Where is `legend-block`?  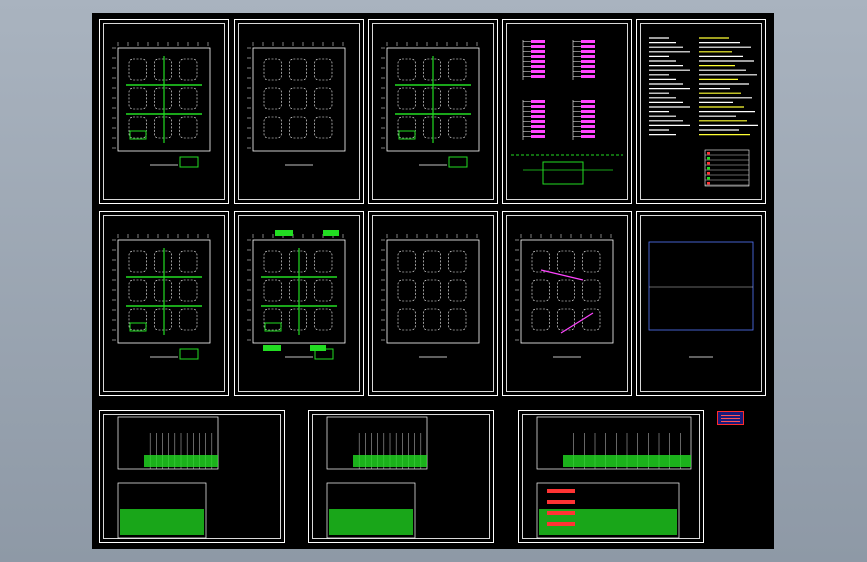 legend-block is located at coordinates (730, 418).